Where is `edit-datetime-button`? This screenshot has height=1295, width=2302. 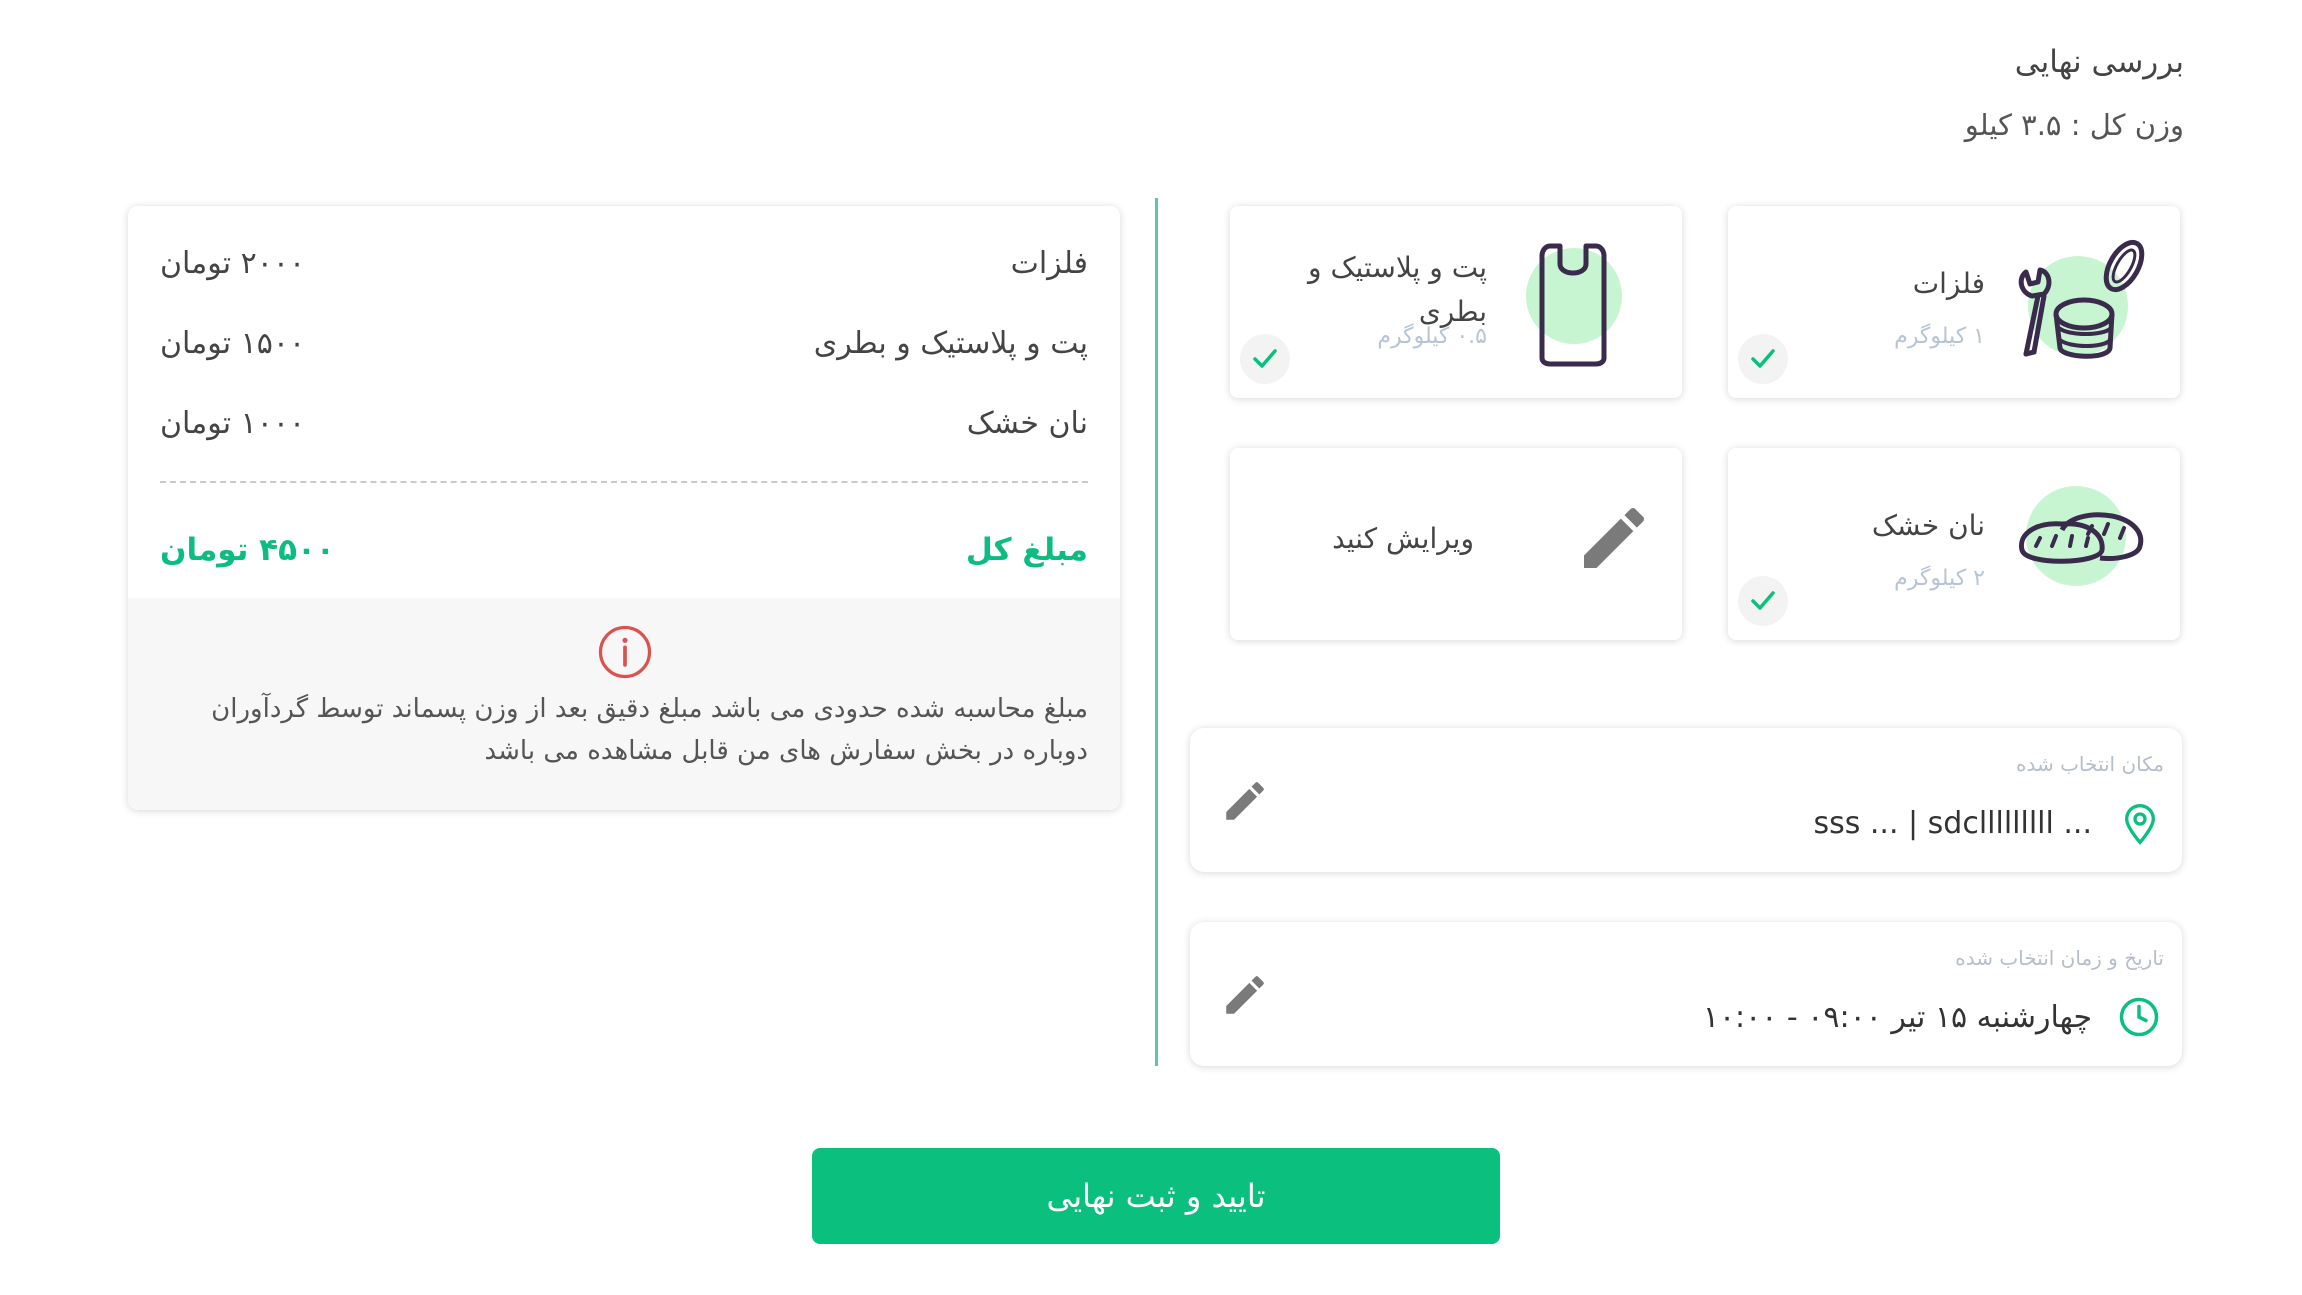 edit-datetime-button is located at coordinates (1245, 997).